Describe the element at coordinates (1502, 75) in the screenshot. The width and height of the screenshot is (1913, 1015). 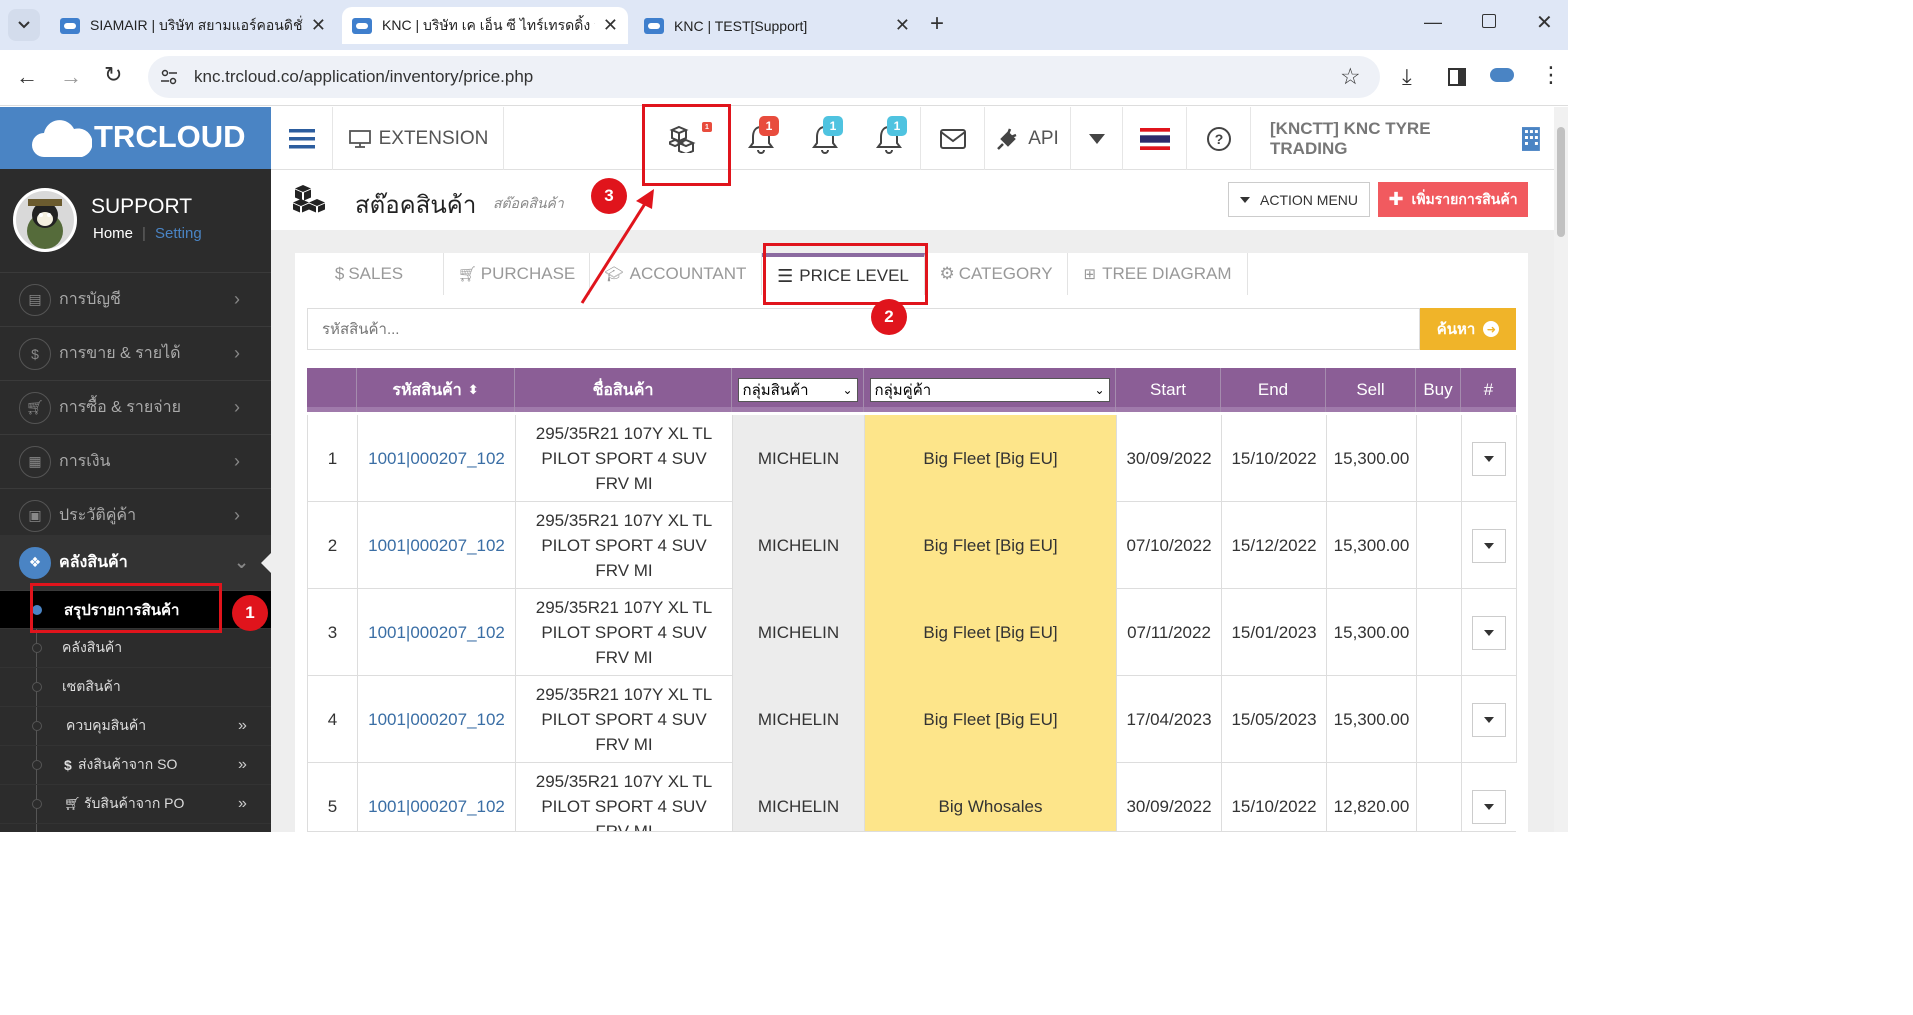
I see `profile-cloud-icon` at that location.